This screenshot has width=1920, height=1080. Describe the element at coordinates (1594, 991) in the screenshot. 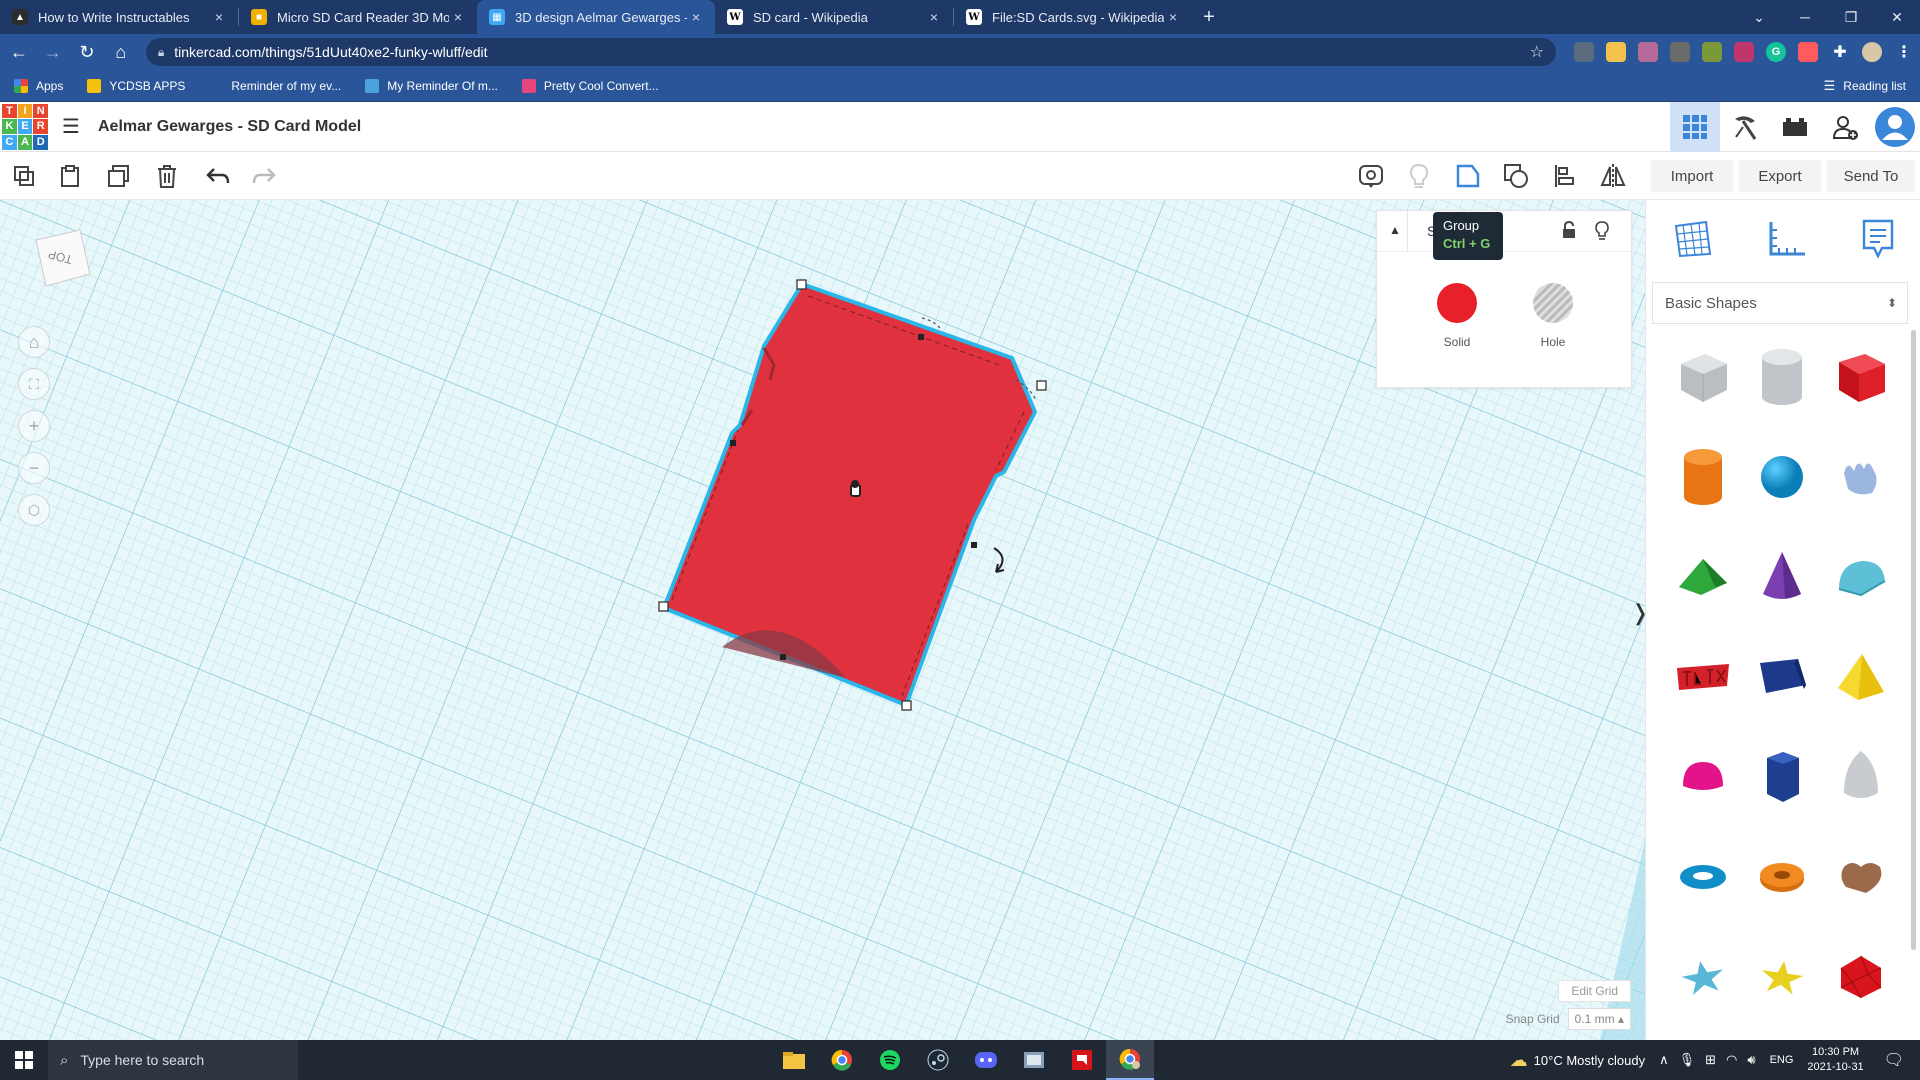

I see `edit-grid-button: Edit Grid` at that location.